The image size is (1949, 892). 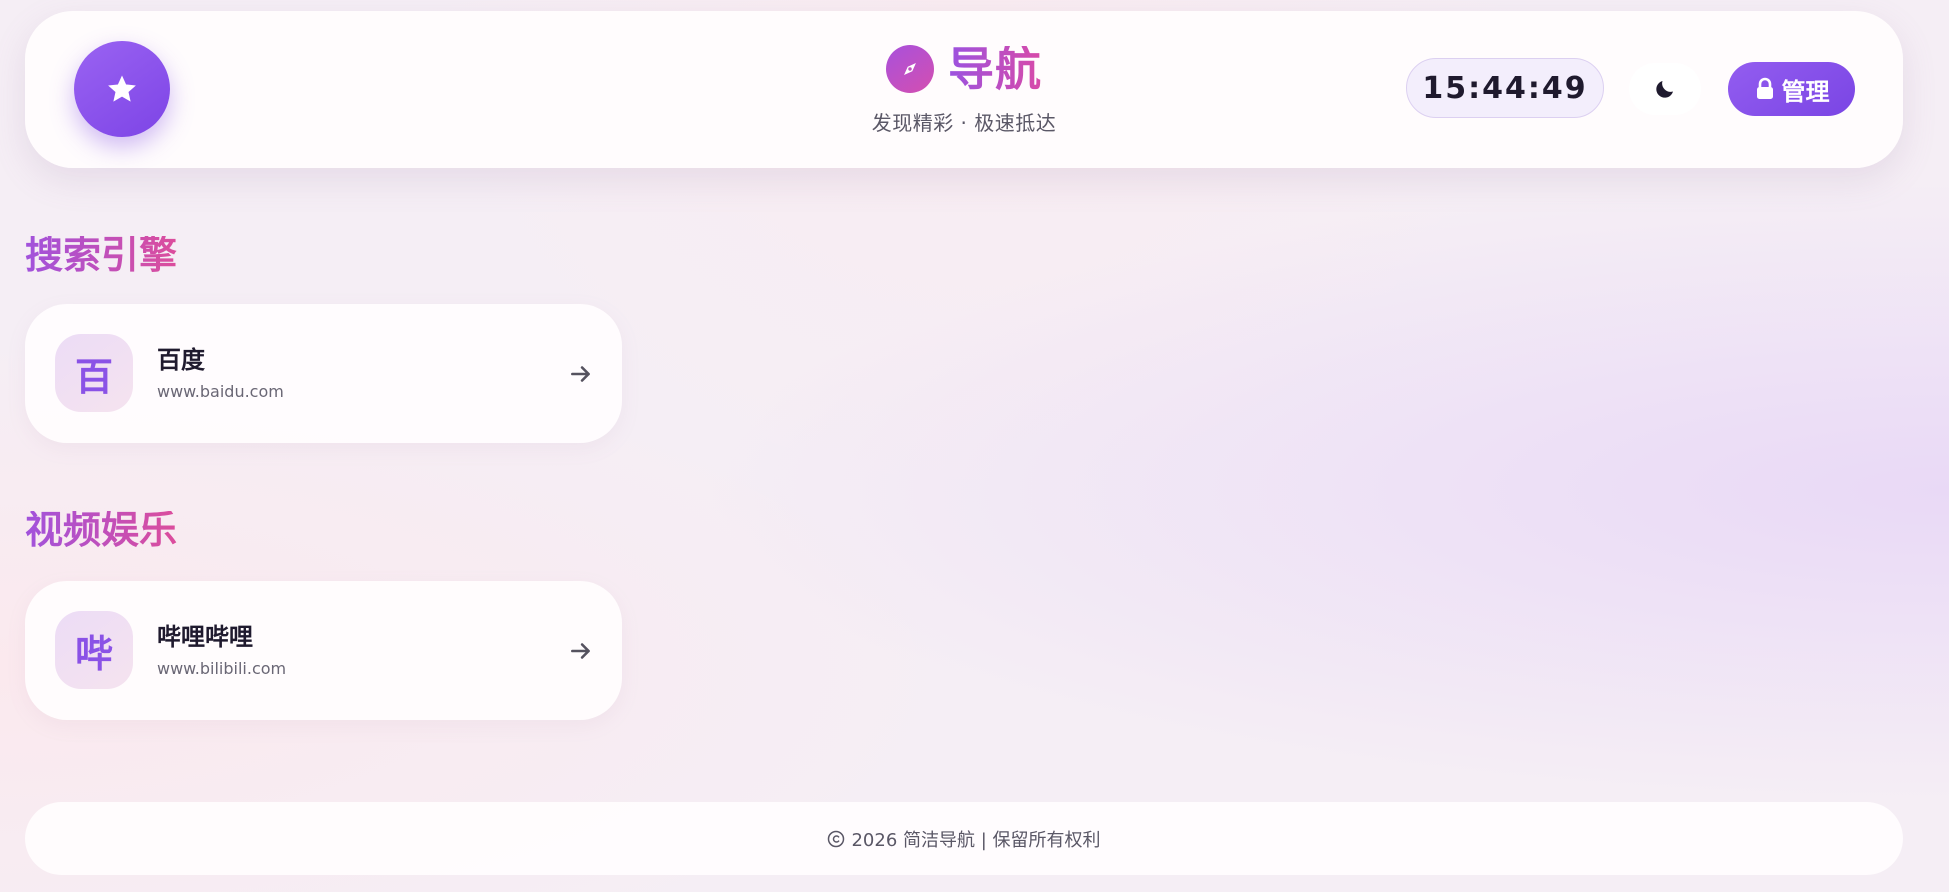 I want to click on link-name: 百度, so click(x=181, y=360).